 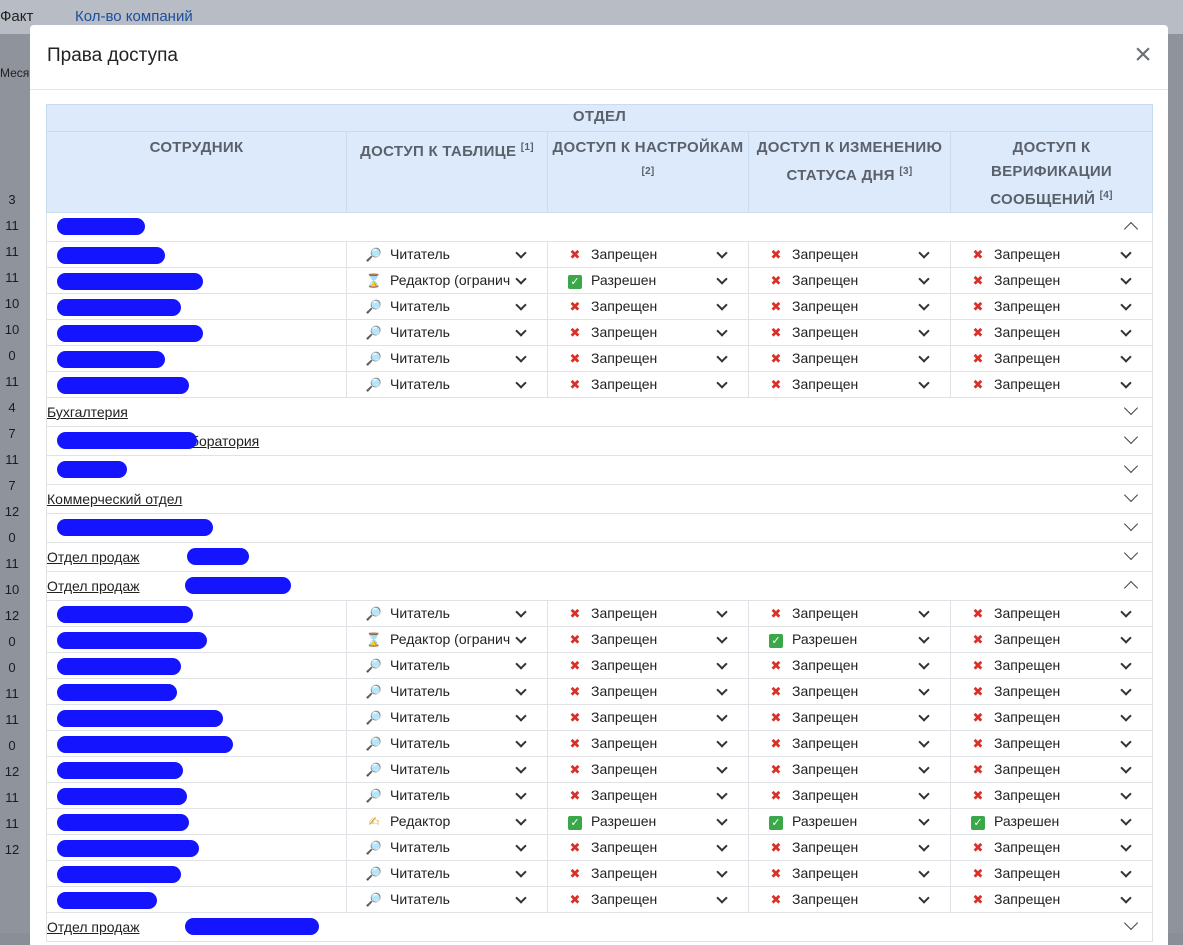 I want to click on department-group-cell: Коммерческий отдел, so click(x=599, y=499).